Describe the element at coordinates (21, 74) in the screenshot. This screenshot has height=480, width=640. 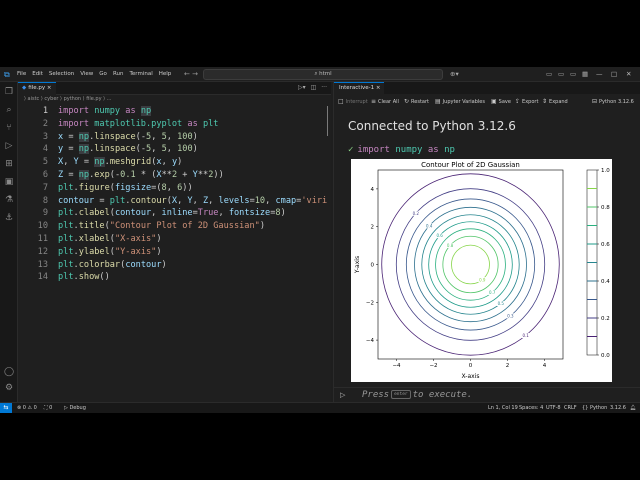
I see `menu-item-file: File` at that location.